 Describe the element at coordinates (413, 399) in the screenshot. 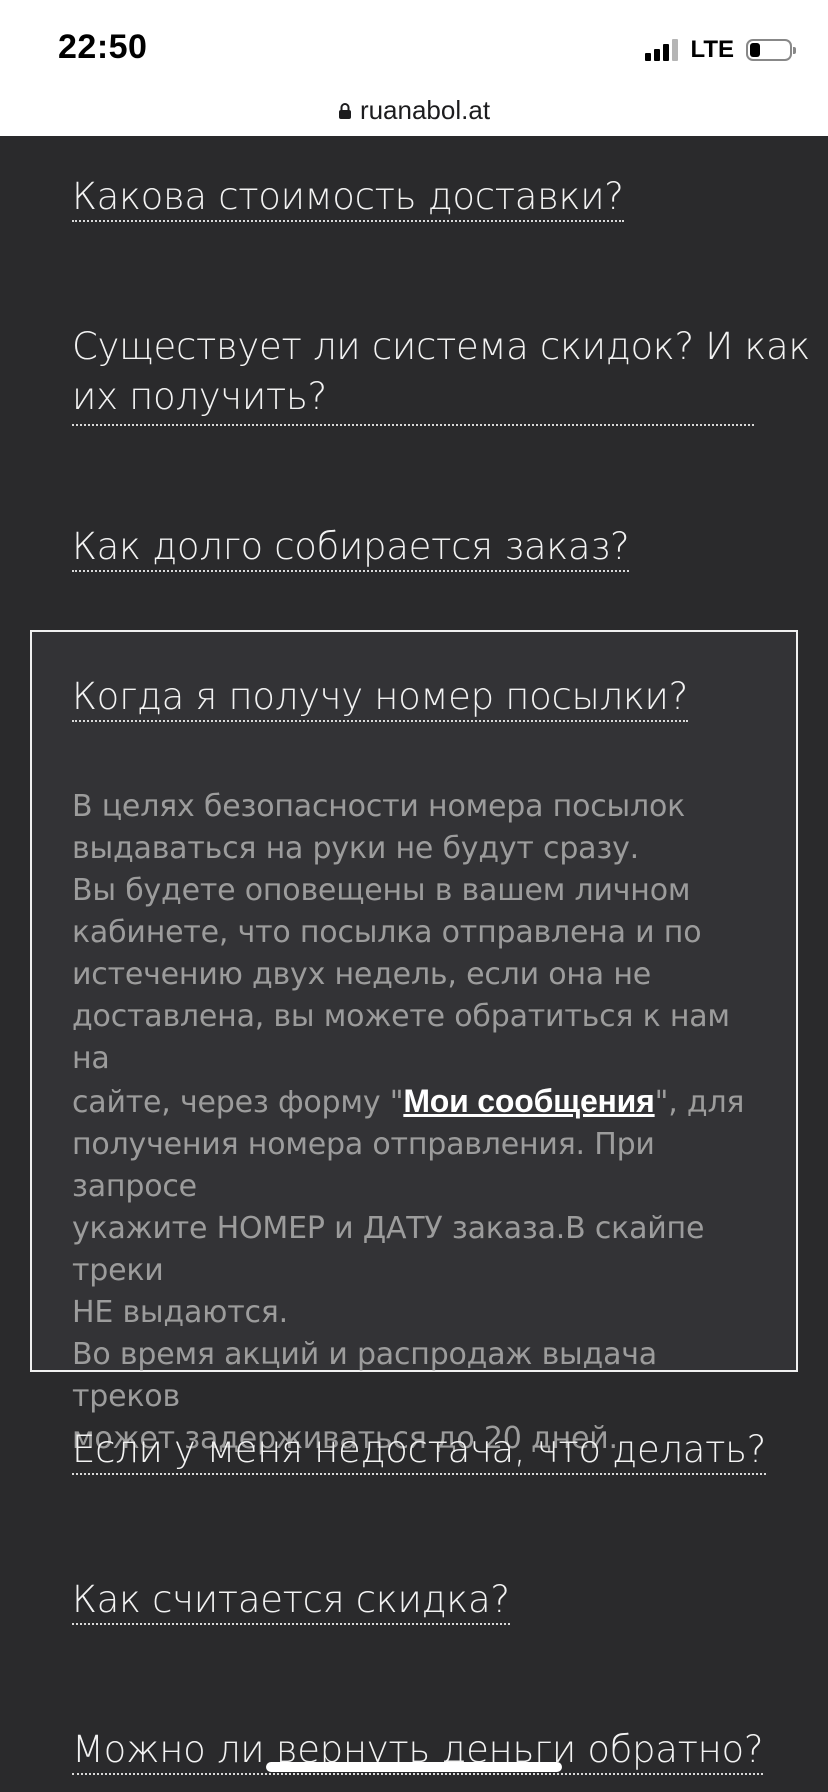

I see `faq-question-text: их получить?` at that location.